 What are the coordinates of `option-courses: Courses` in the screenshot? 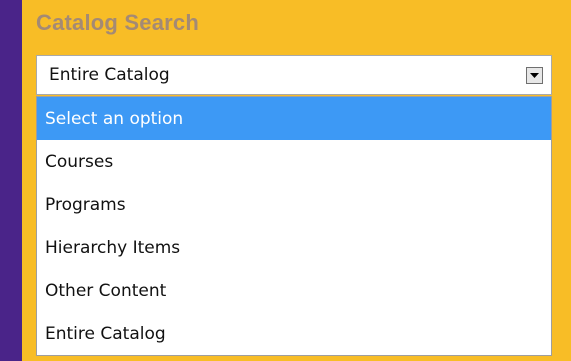 It's located at (294, 161).